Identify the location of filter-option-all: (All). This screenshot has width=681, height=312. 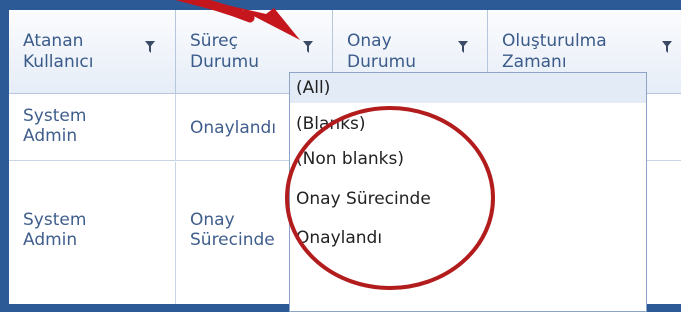
(468, 88).